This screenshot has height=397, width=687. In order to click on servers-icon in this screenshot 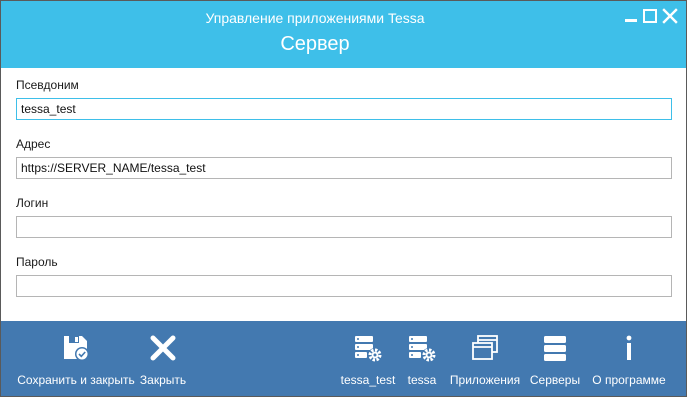, I will do `click(555, 348)`.